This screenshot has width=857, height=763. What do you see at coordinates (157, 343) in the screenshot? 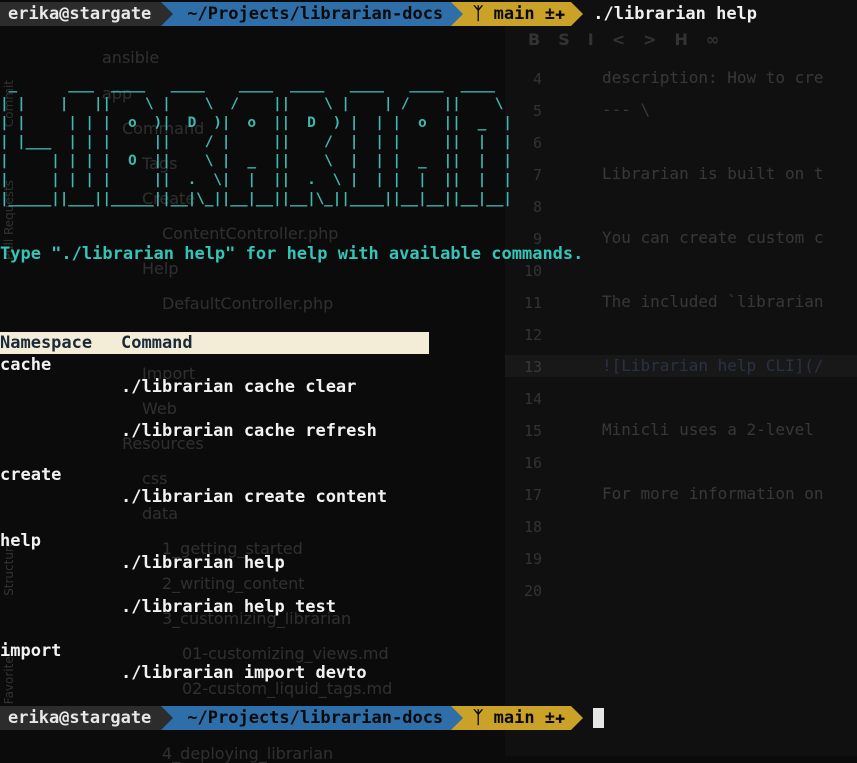
I see `header-command: Command` at bounding box center [157, 343].